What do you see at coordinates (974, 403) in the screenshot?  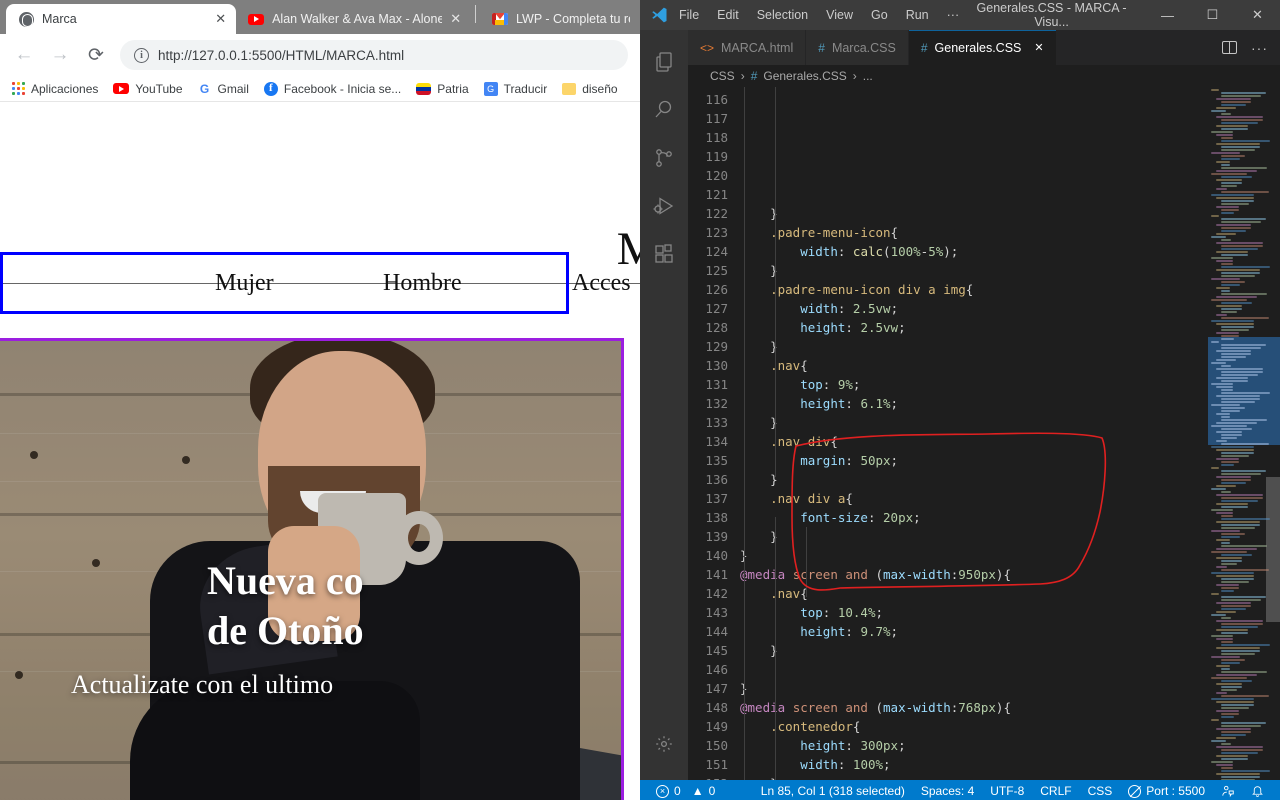 I see `code-line: height: 6.1%;` at bounding box center [974, 403].